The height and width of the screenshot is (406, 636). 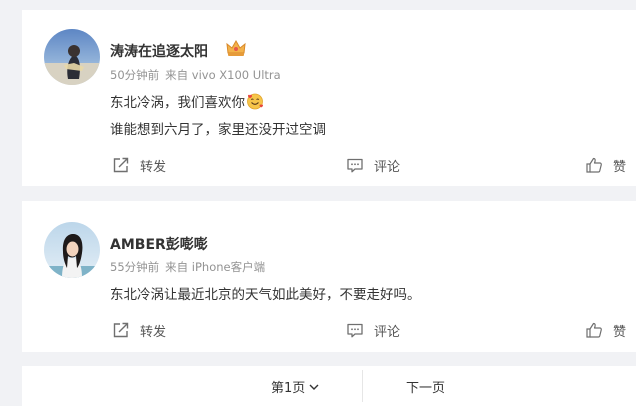 I want to click on page-select-dropdown: 第1页, so click(x=295, y=386).